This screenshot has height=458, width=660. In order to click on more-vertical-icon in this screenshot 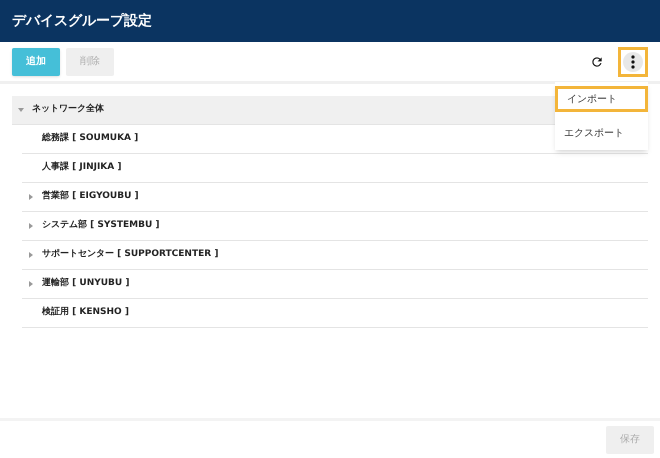, I will do `click(633, 61)`.